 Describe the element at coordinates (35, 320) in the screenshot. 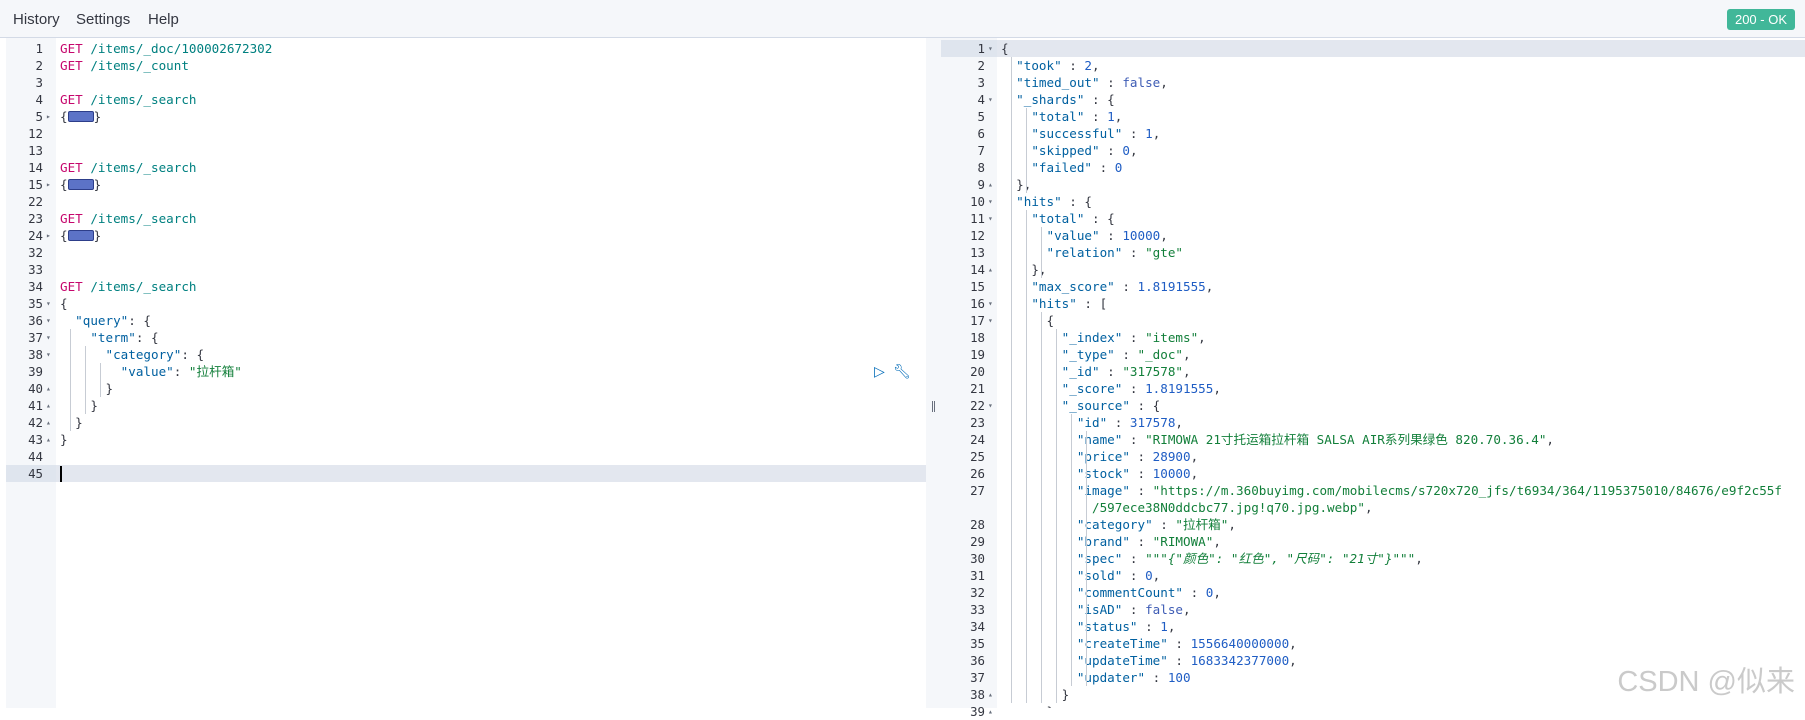

I see `line-number: 36` at that location.